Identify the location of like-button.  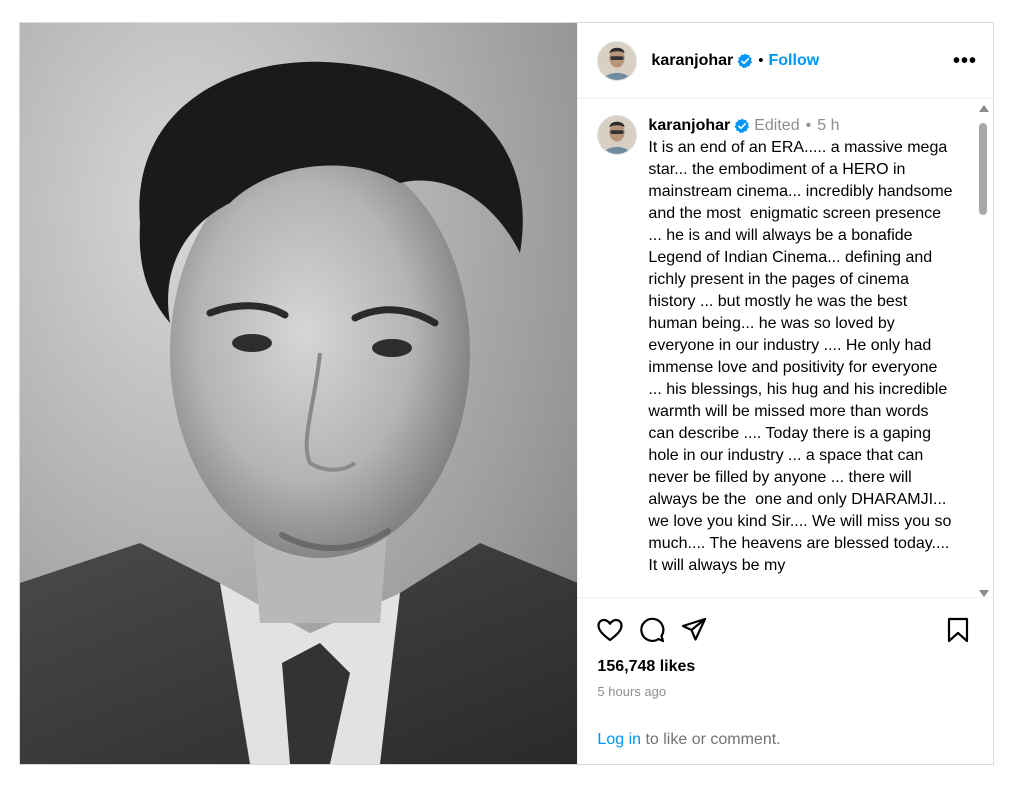
(610, 630).